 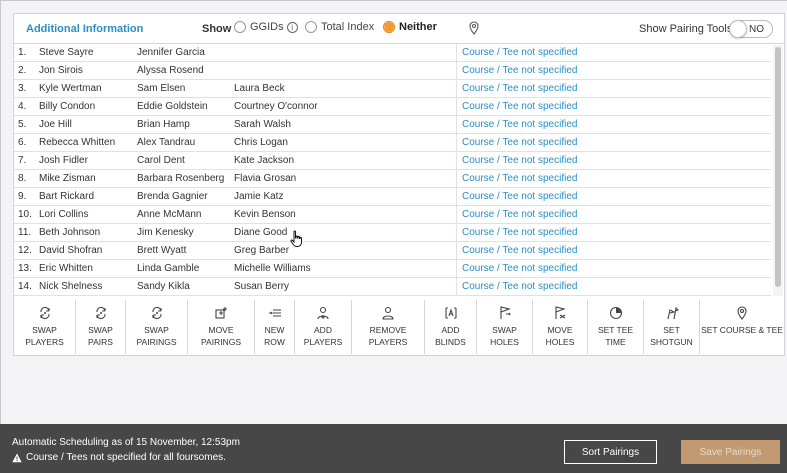 What do you see at coordinates (171, 52) in the screenshot?
I see `player-2: Jennifer Garcia` at bounding box center [171, 52].